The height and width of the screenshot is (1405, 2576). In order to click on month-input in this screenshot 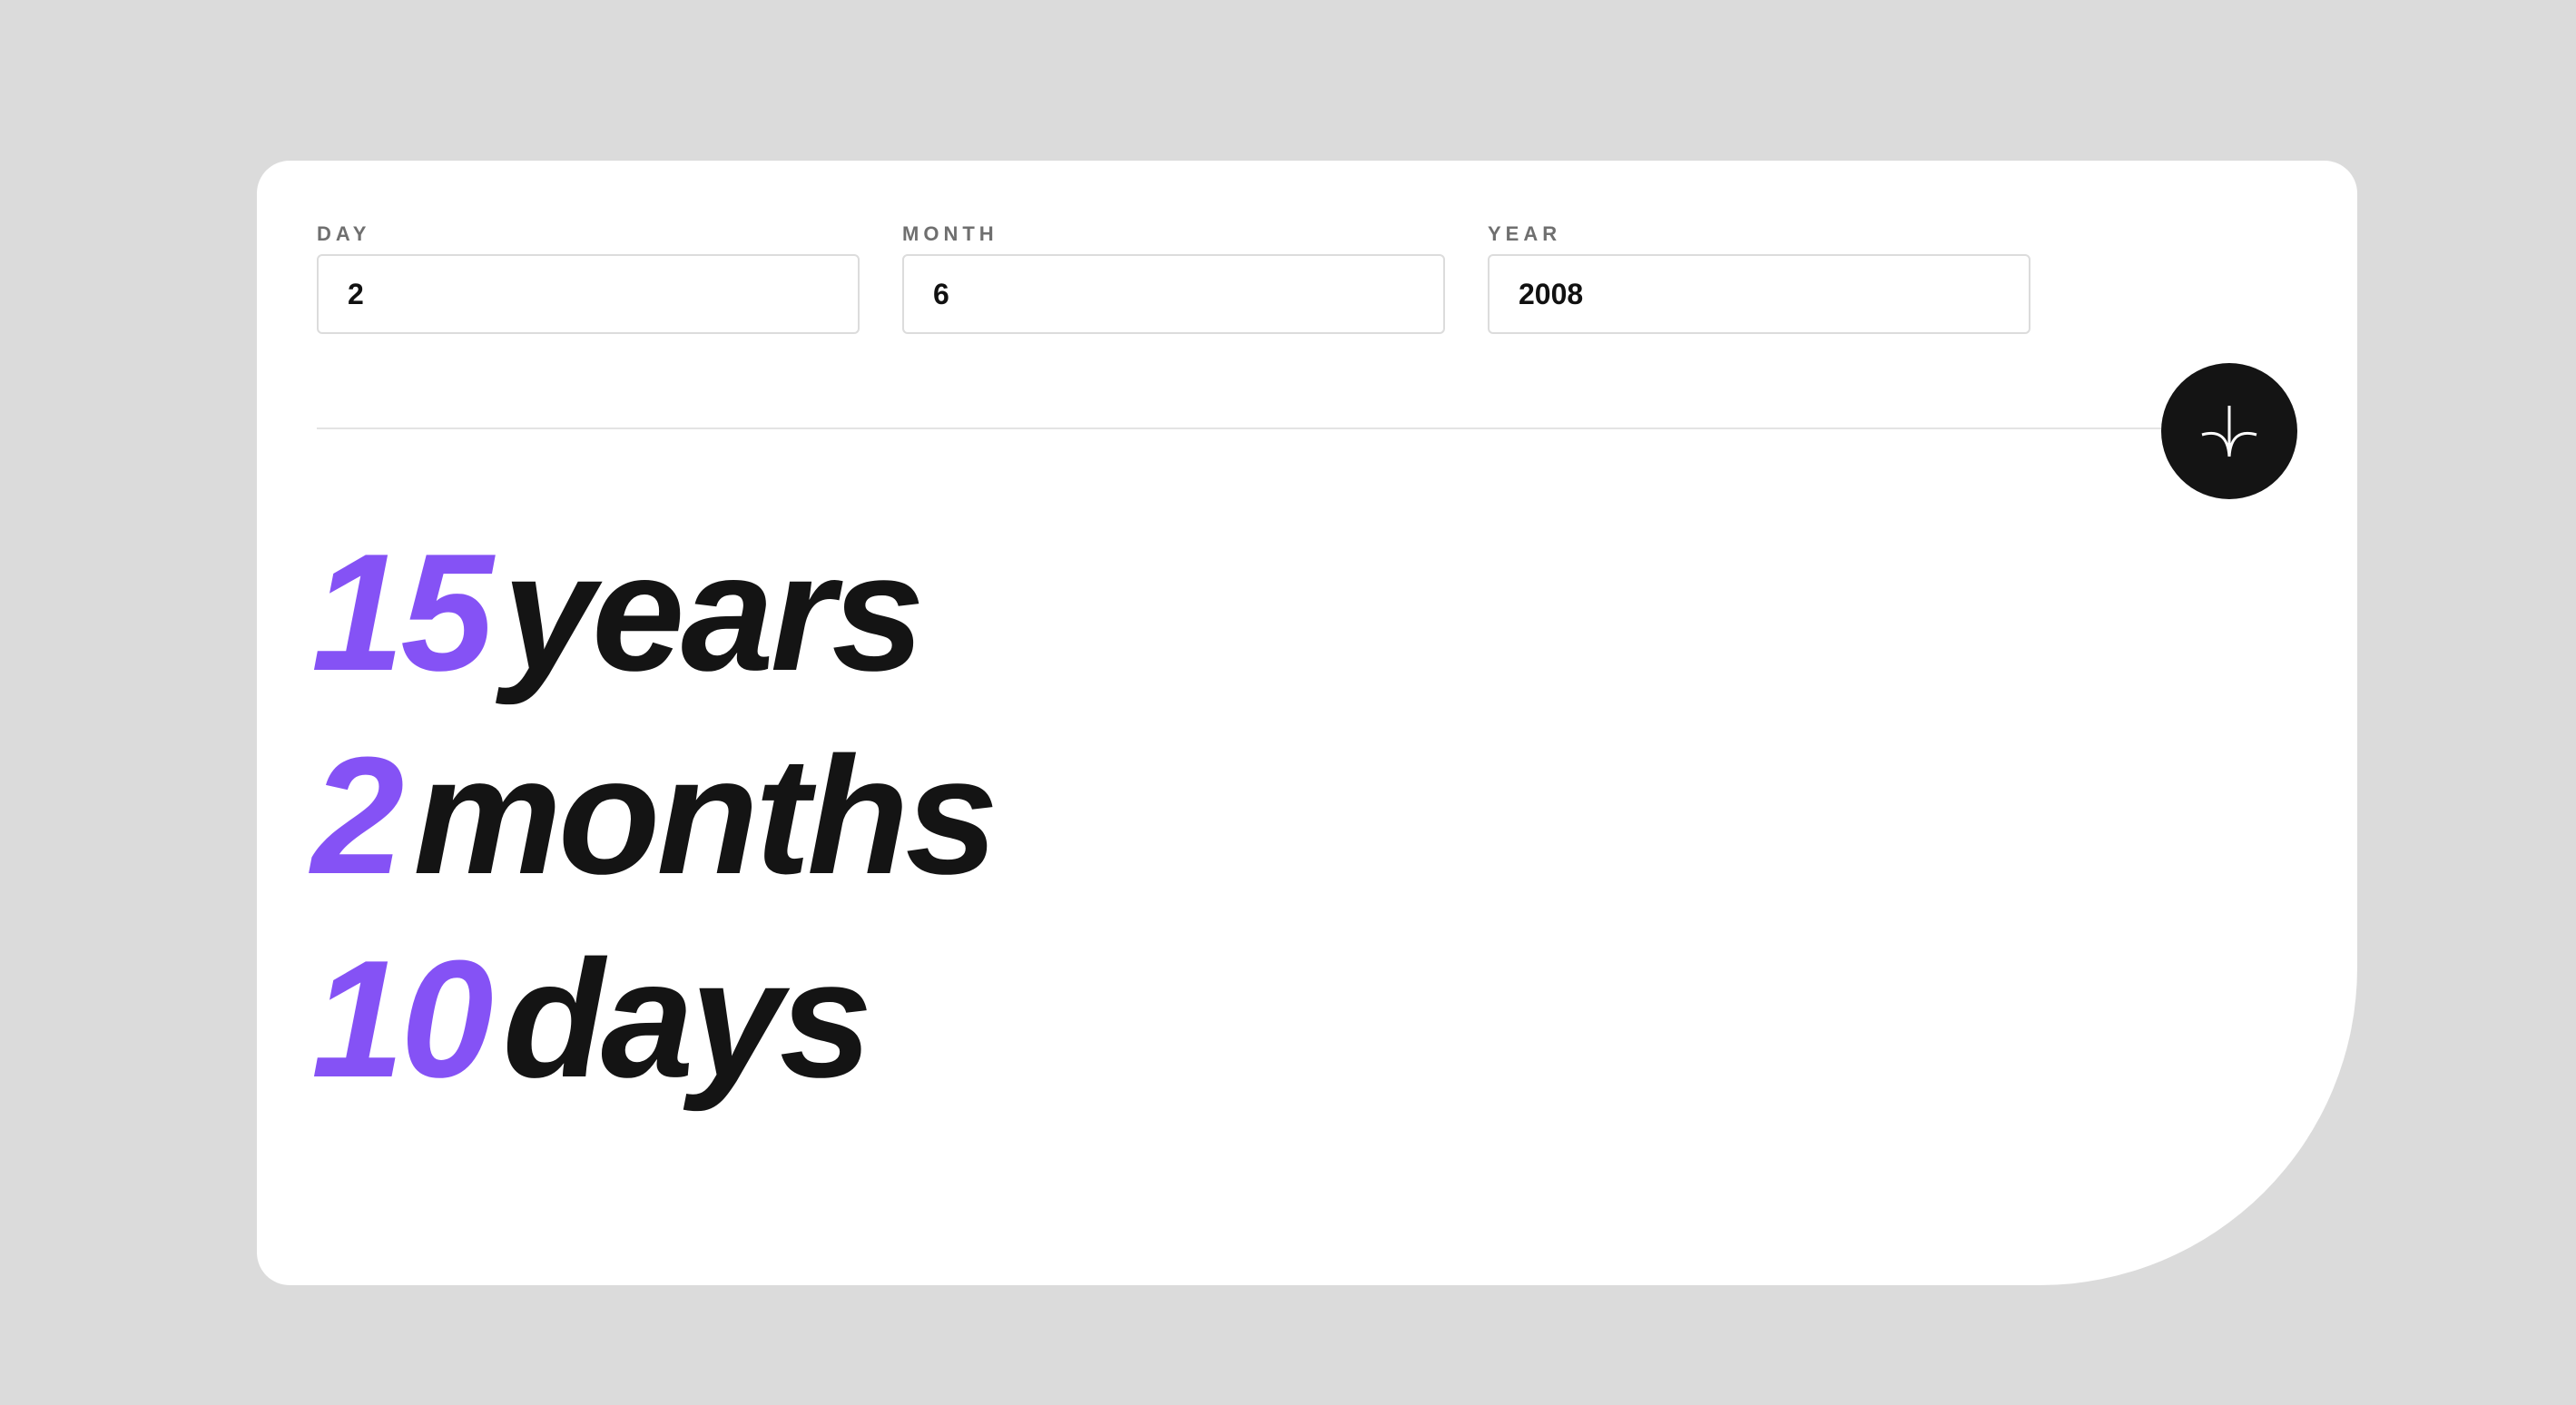, I will do `click(1173, 294)`.